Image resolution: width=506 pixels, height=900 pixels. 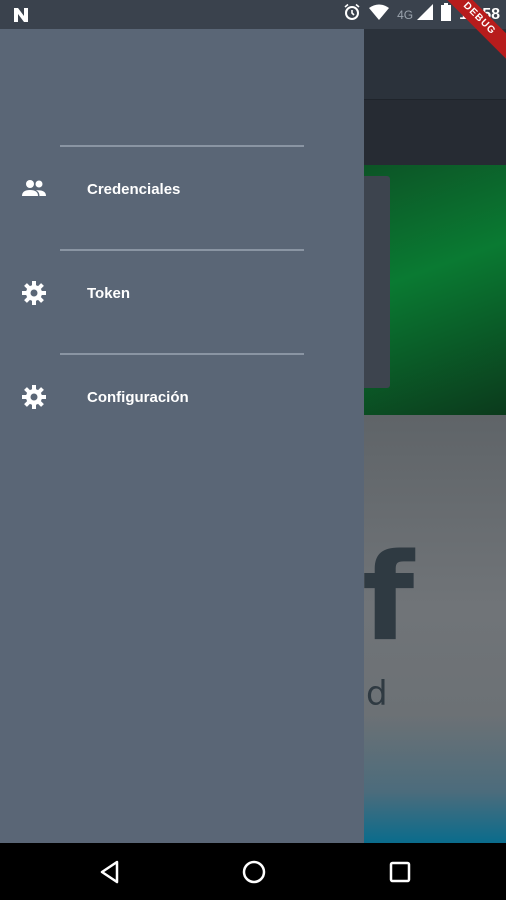 What do you see at coordinates (379, 14) in the screenshot?
I see `wifi-icon` at bounding box center [379, 14].